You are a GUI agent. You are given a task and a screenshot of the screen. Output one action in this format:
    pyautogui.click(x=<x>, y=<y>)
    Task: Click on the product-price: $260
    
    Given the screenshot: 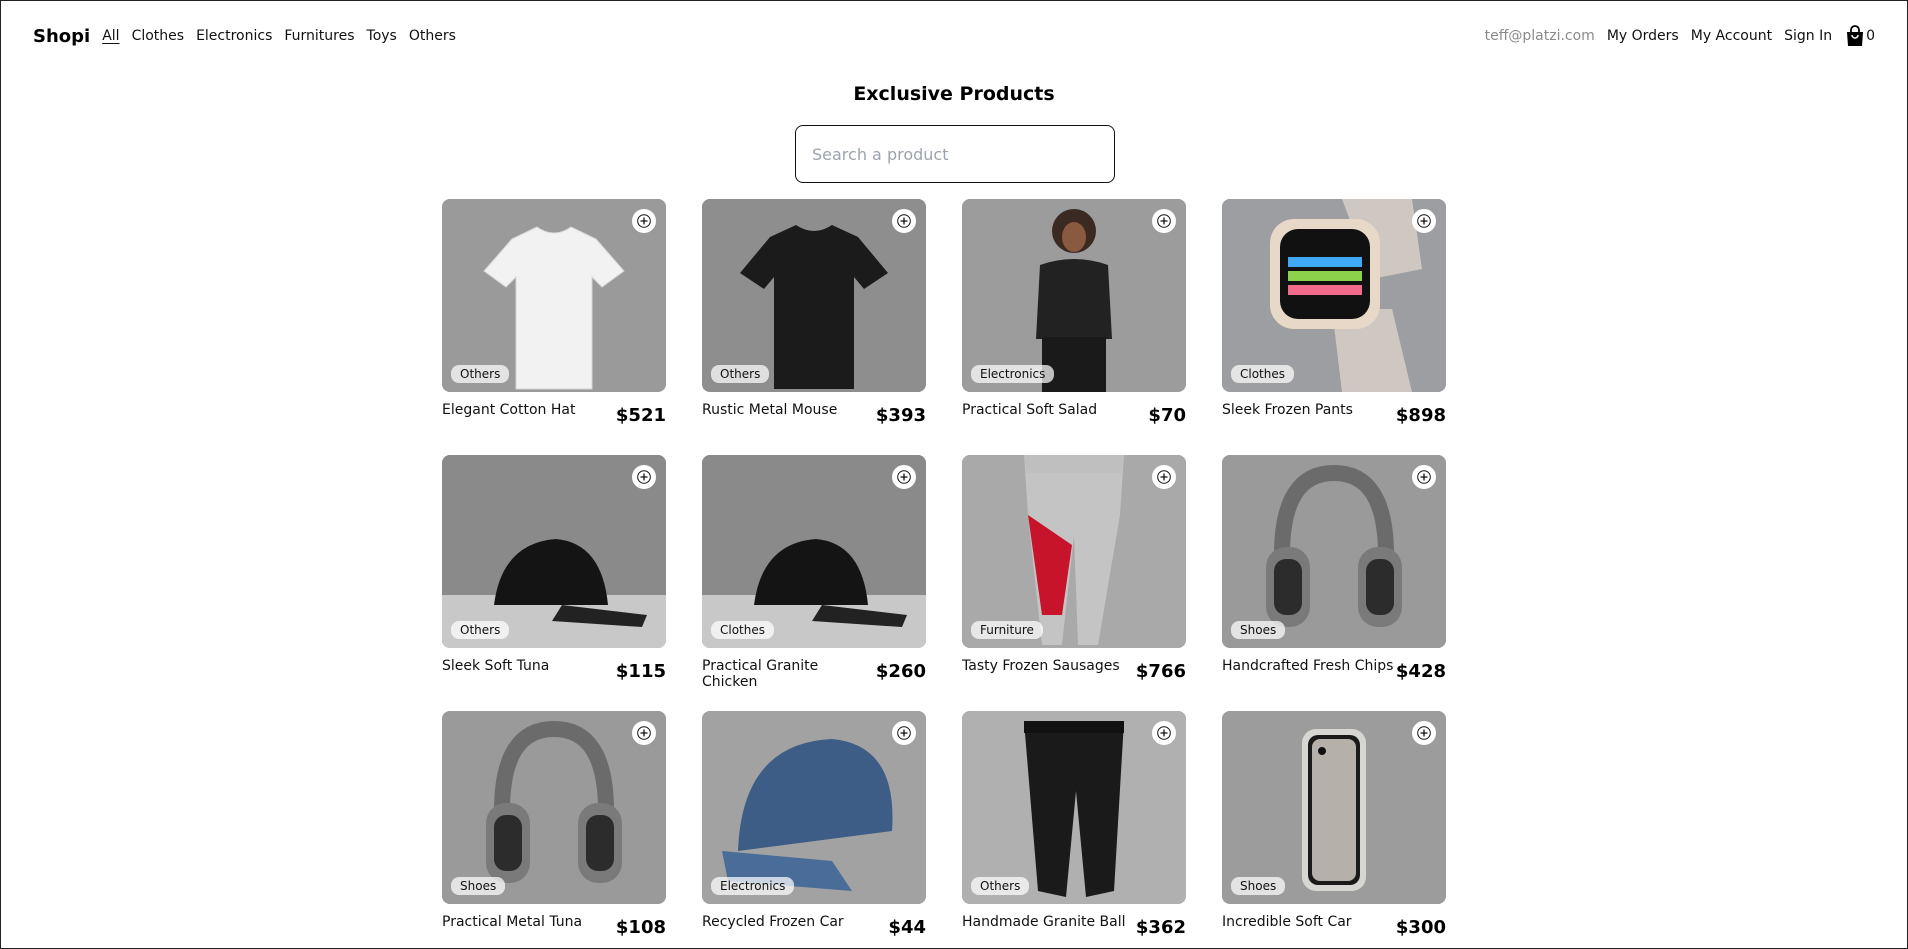 What is the action you would take?
    pyautogui.click(x=900, y=671)
    